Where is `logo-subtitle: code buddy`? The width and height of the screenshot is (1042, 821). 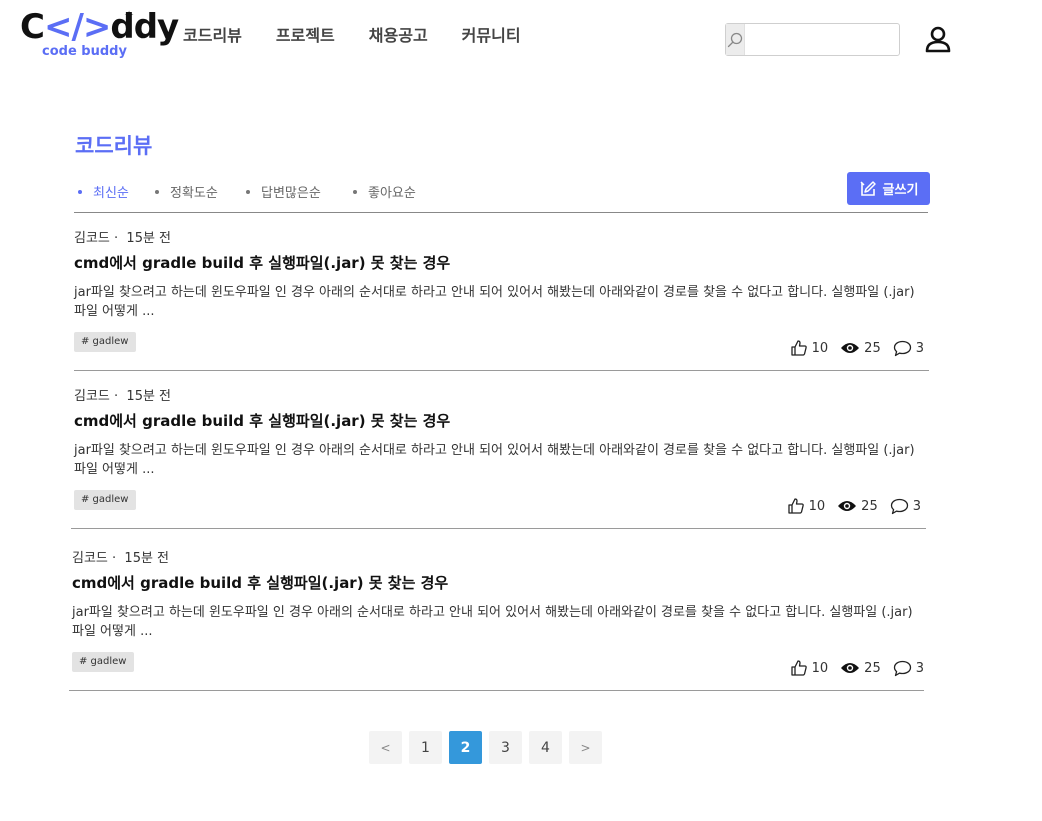 logo-subtitle: code buddy is located at coordinates (84, 51).